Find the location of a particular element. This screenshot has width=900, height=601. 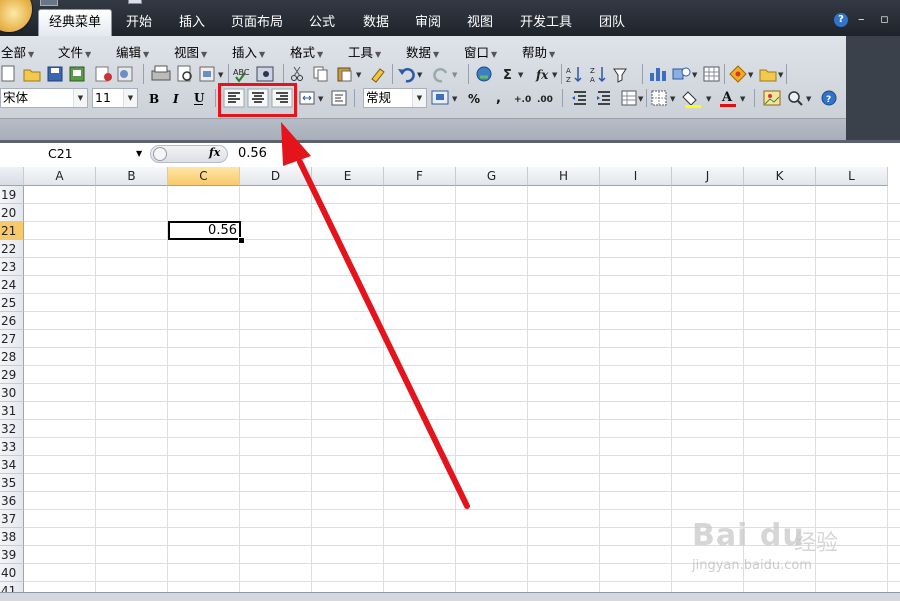

tab-formulas: 公式 is located at coordinates (322, 23).